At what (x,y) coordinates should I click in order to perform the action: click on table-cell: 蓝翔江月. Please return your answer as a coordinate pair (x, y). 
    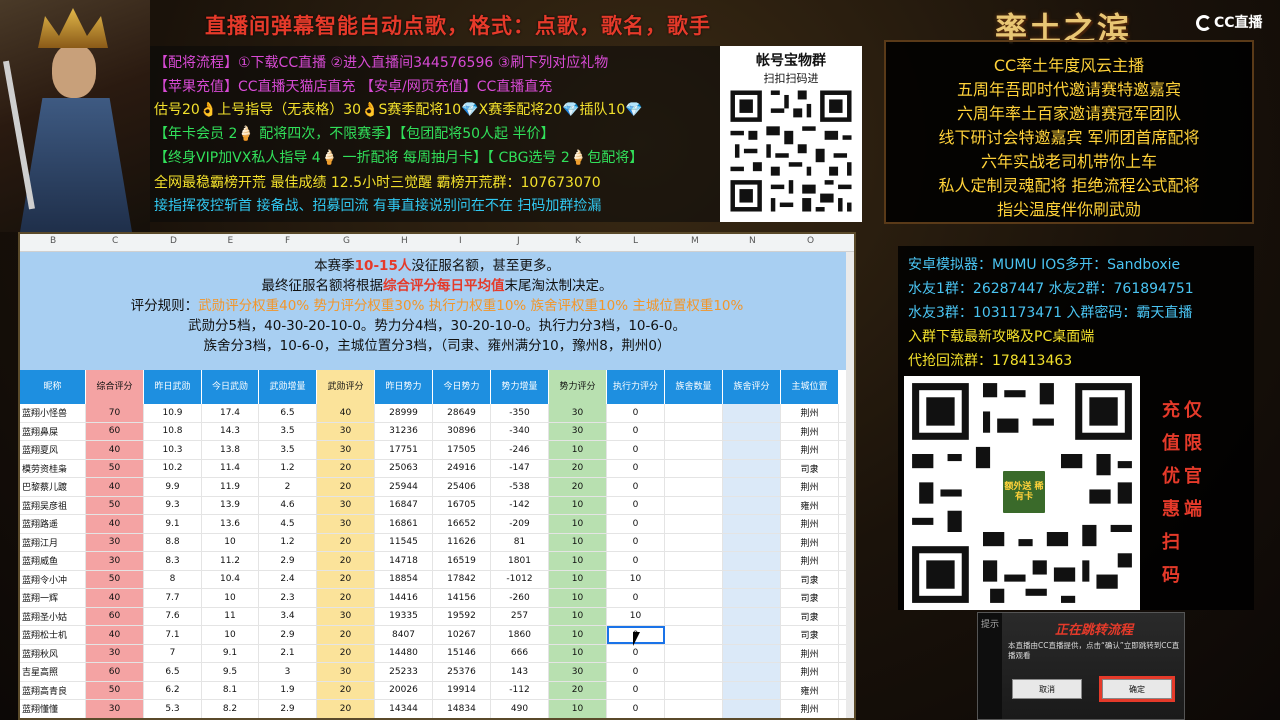
    Looking at the image, I should click on (53, 542).